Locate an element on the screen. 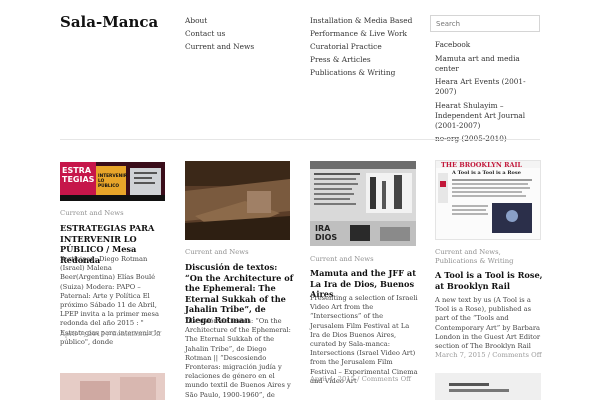 Image resolution: width=600 pixels, height=400 pixels. post-date: April 4, 2015 is located at coordinates (332, 379).